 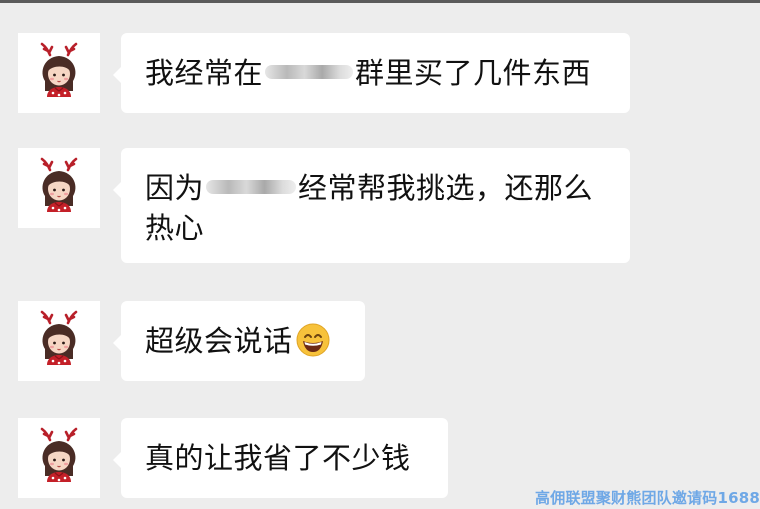 What do you see at coordinates (175, 228) in the screenshot?
I see `message-text: 热心` at bounding box center [175, 228].